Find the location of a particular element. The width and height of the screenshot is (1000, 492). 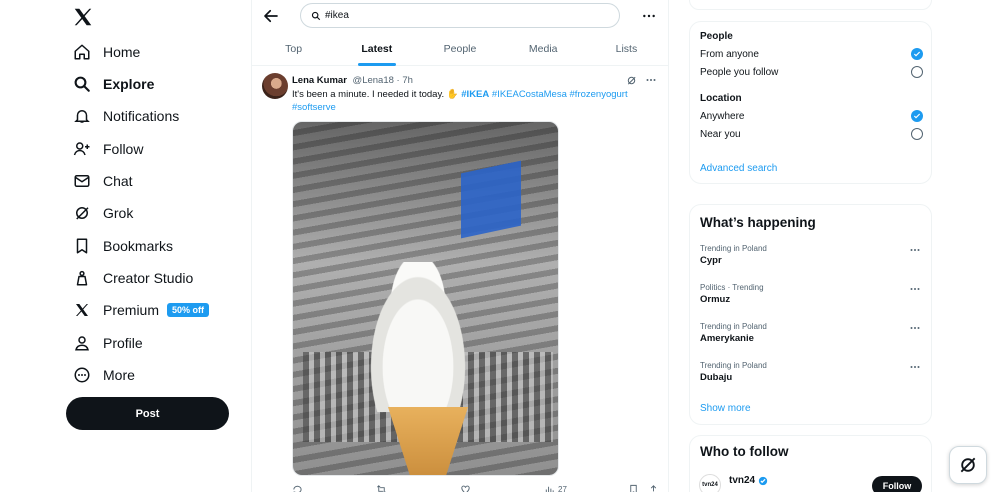

repost-icon is located at coordinates (381, 488).